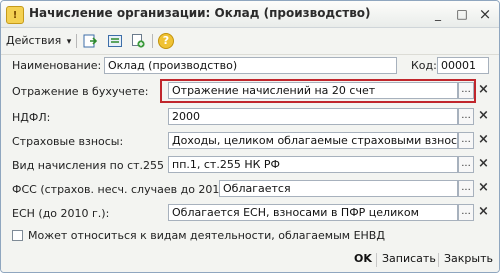 This screenshot has height=273, width=500. What do you see at coordinates (483, 90) in the screenshot?
I see `accounting-clear-icon: ×` at bounding box center [483, 90].